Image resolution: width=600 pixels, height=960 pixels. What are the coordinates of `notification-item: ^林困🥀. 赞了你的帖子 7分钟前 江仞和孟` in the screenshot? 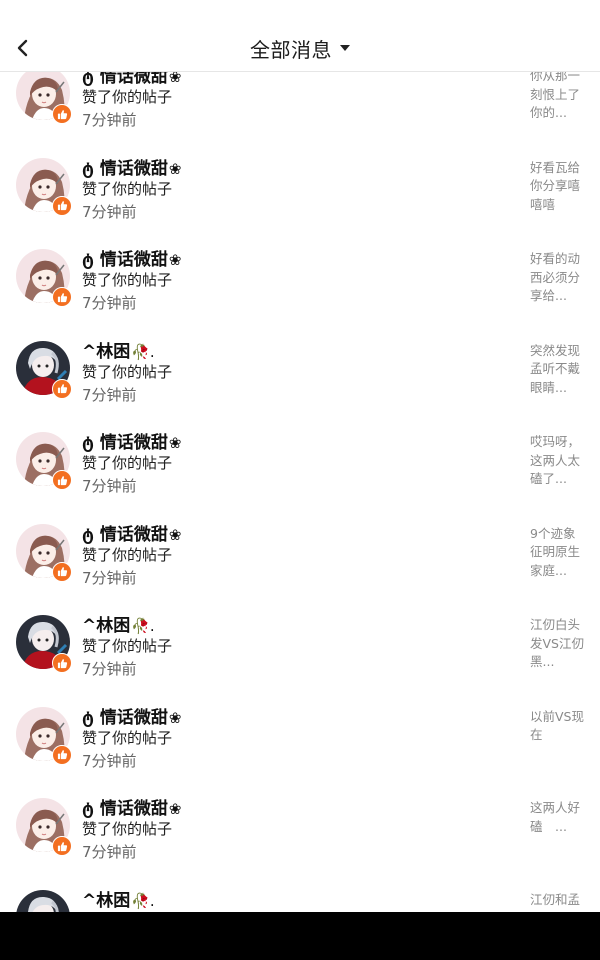 It's located at (300, 892).